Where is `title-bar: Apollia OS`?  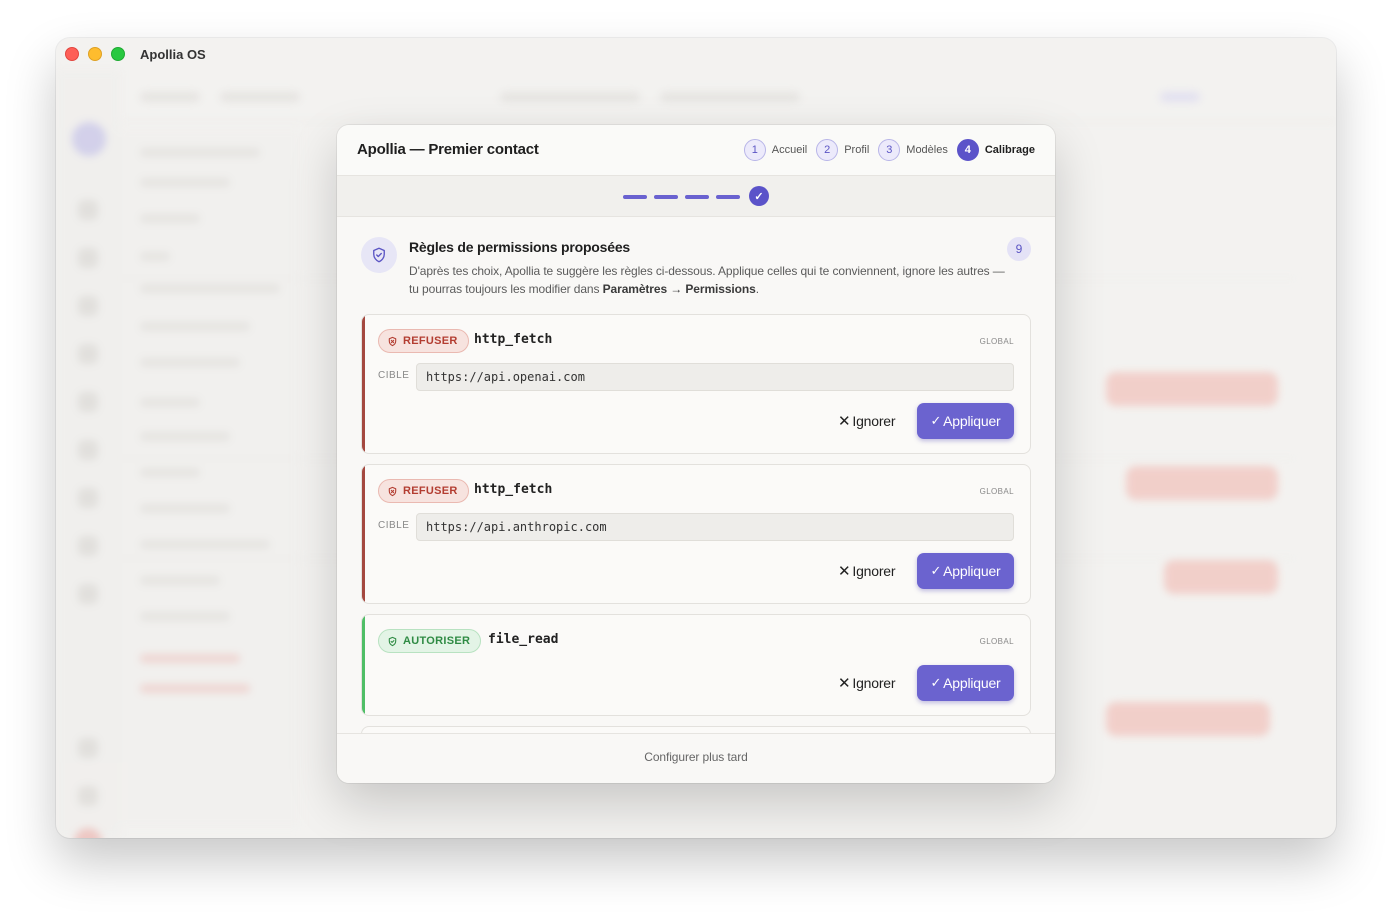 title-bar: Apollia OS is located at coordinates (696, 54).